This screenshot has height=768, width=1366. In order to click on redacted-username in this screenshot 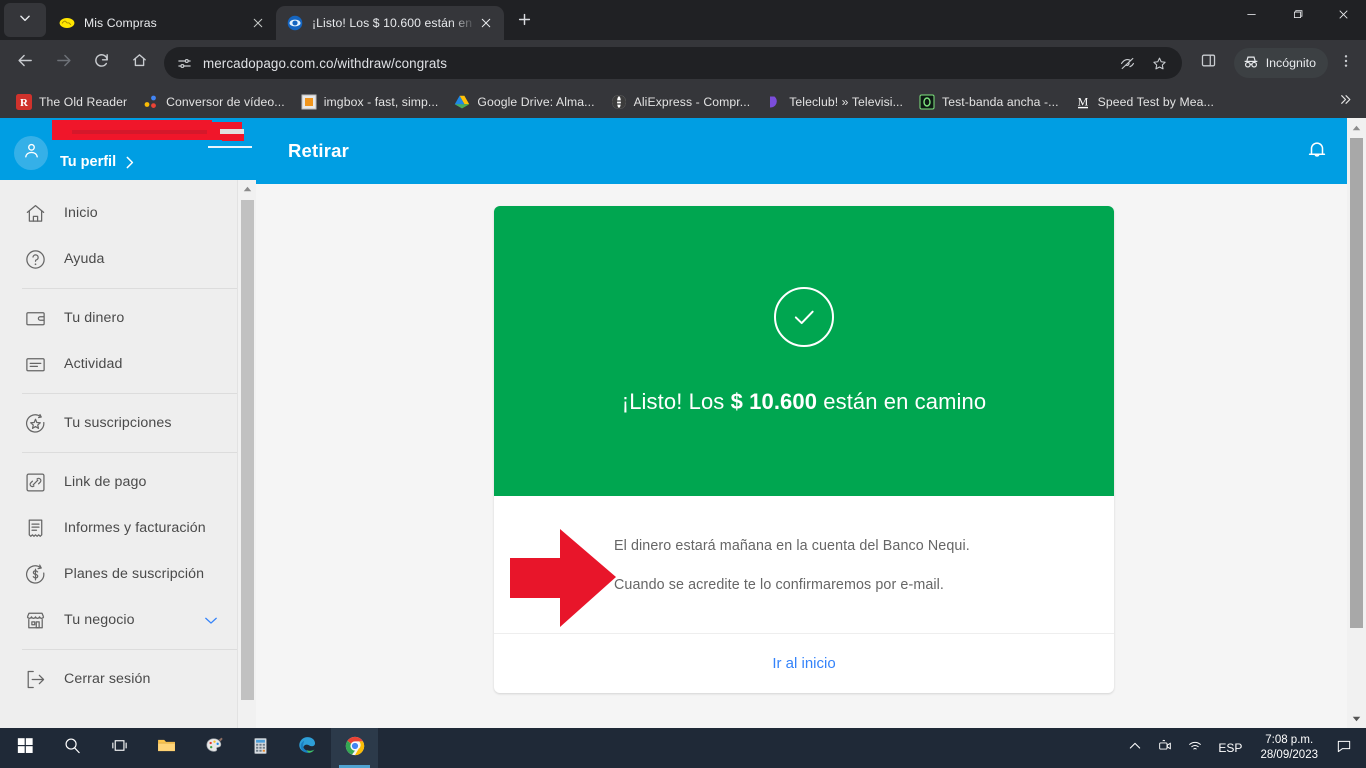, I will do `click(149, 132)`.